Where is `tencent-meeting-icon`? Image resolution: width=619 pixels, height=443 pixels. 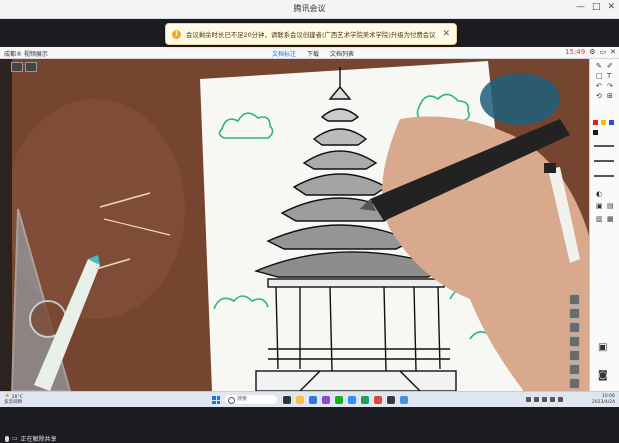
tencent-meeting-icon is located at coordinates (352, 400).